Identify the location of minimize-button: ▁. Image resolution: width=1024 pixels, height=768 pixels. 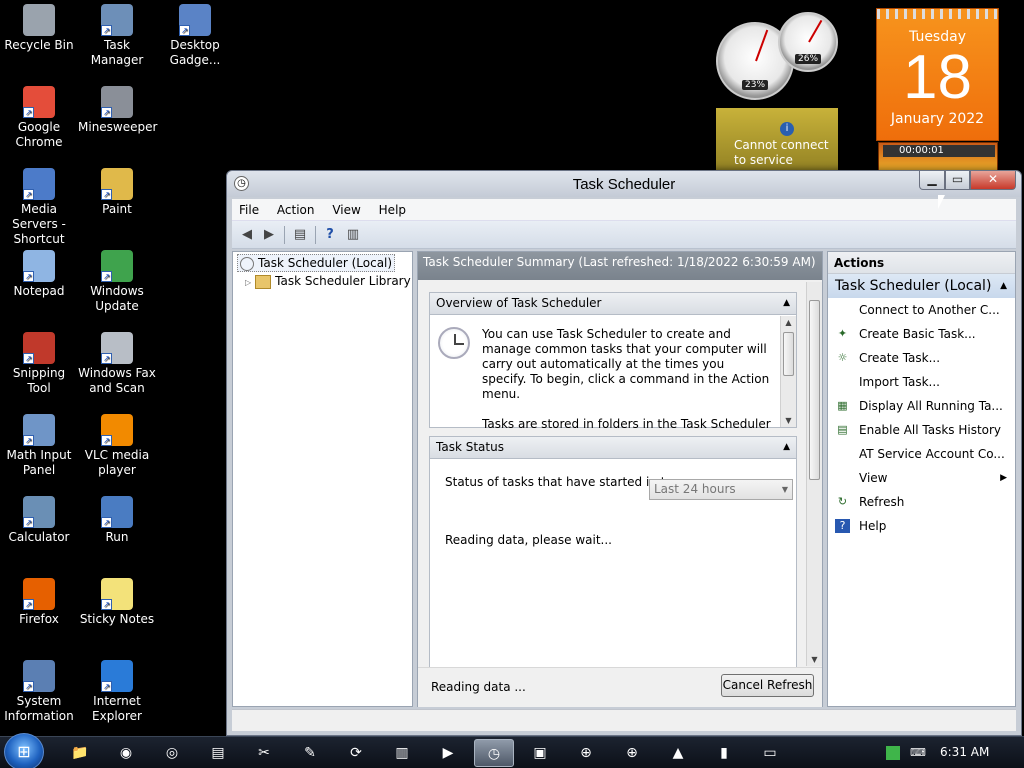
(932, 180).